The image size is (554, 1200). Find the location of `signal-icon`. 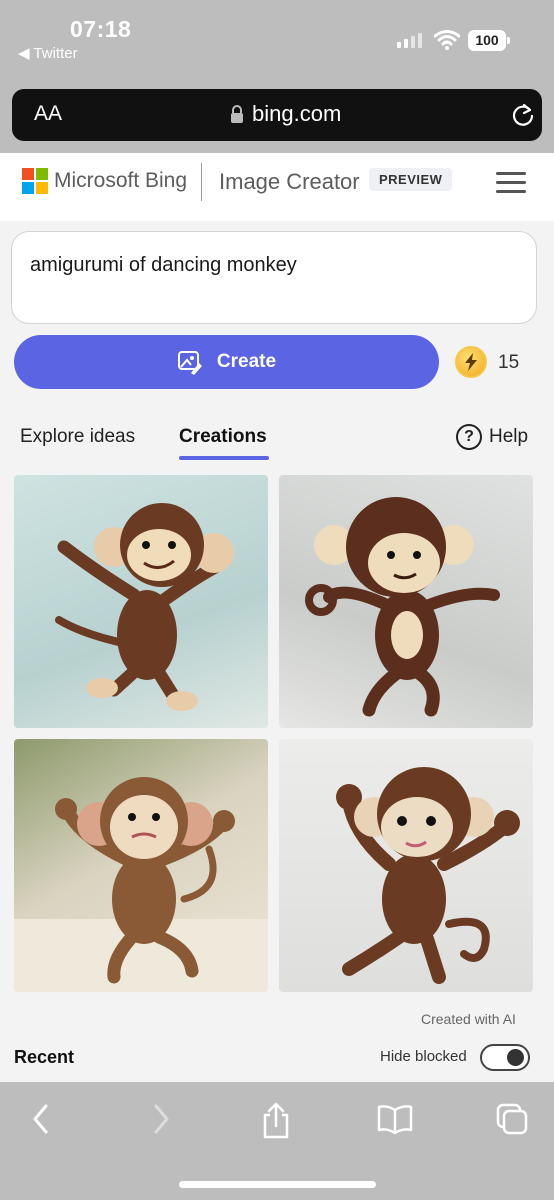

signal-icon is located at coordinates (409, 40).